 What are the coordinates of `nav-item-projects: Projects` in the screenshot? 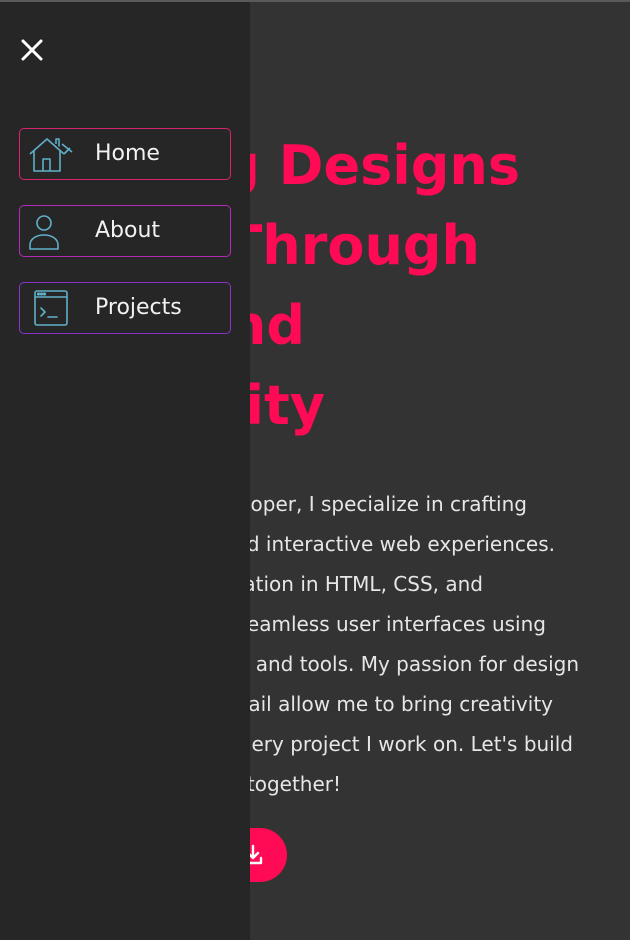 It's located at (125, 308).